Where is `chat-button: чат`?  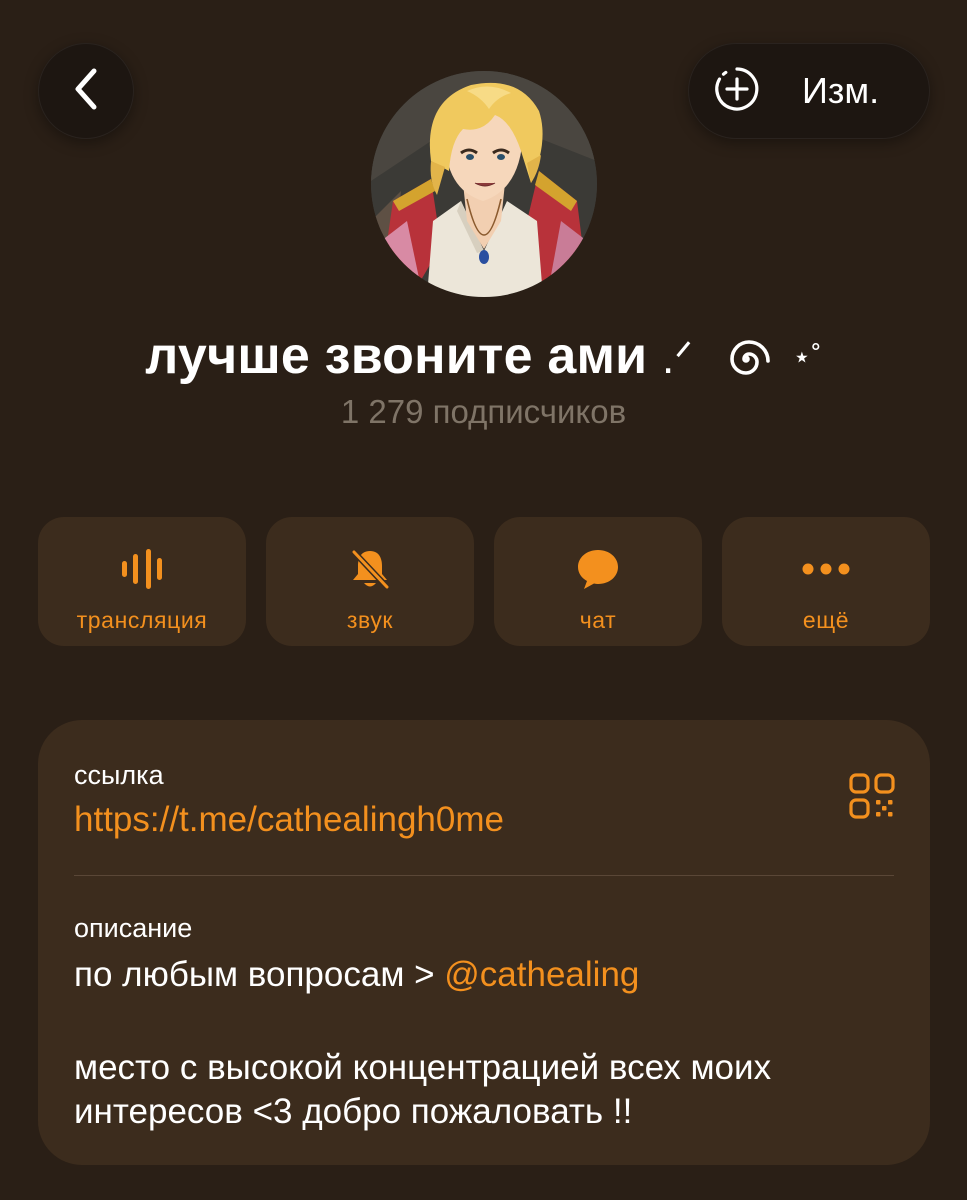 chat-button: чат is located at coordinates (598, 581).